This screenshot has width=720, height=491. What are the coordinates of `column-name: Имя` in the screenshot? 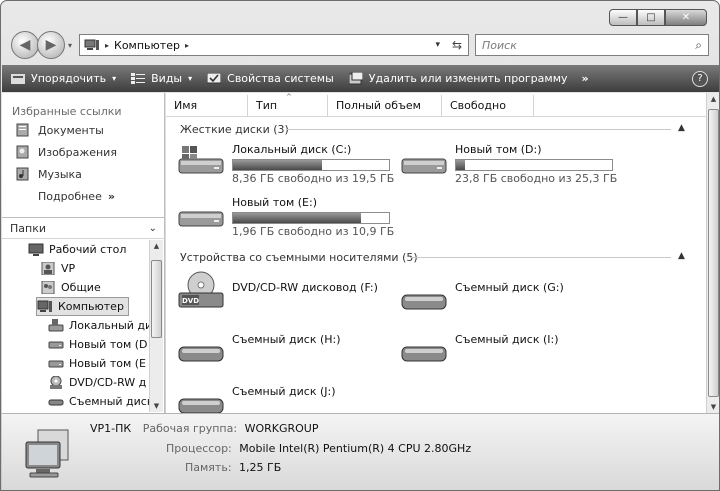 It's located at (207, 105).